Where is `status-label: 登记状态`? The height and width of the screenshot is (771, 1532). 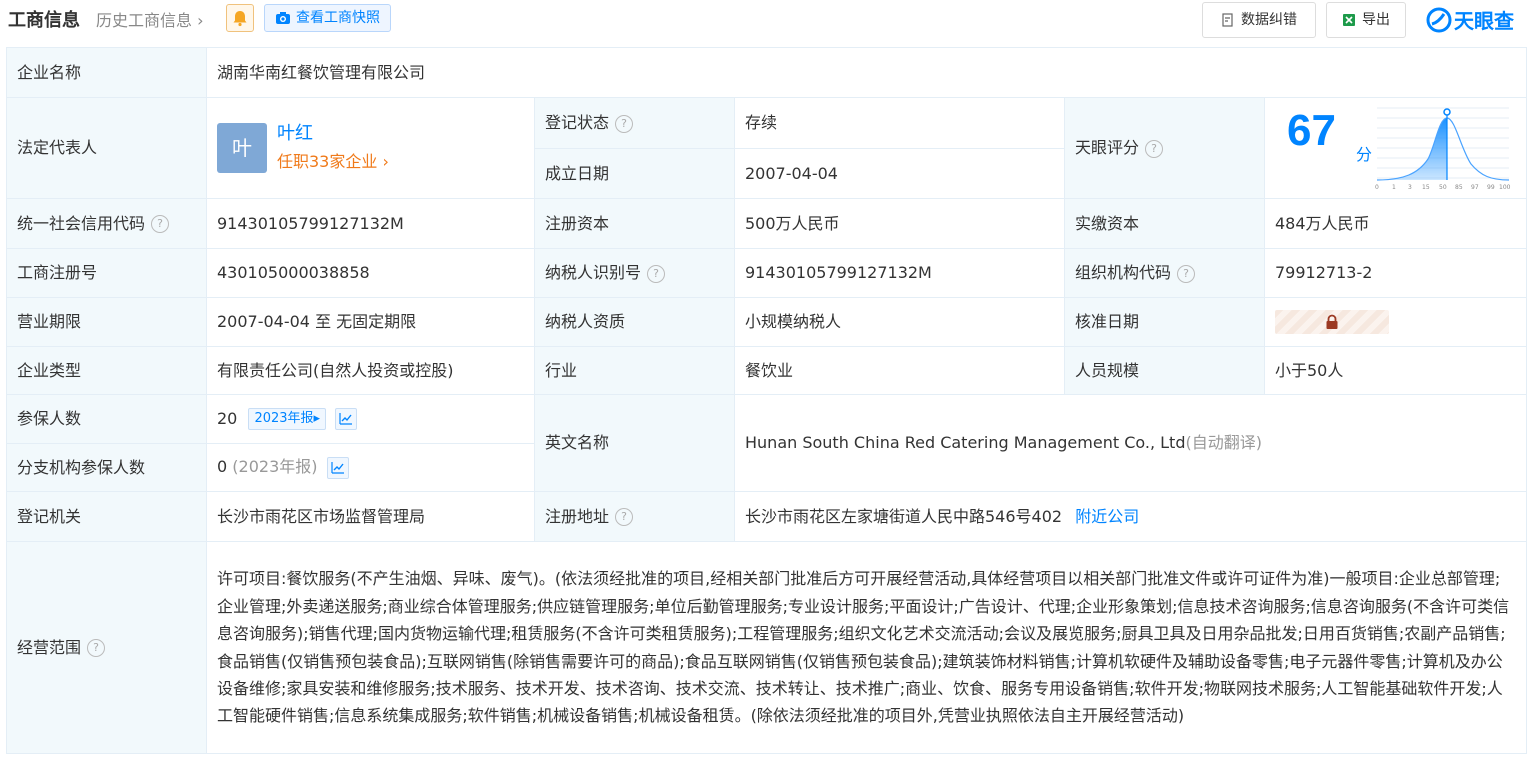
status-label: 登记状态 is located at coordinates (577, 122).